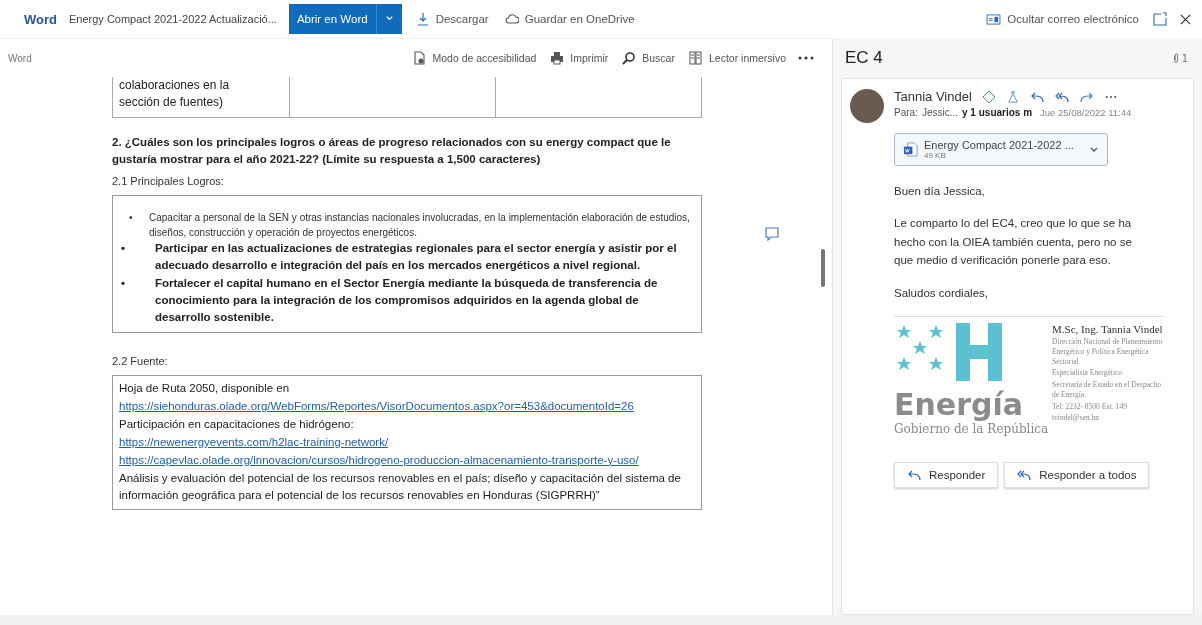 The height and width of the screenshot is (625, 1202). I want to click on reader-button: Lector inmersivo, so click(737, 58).